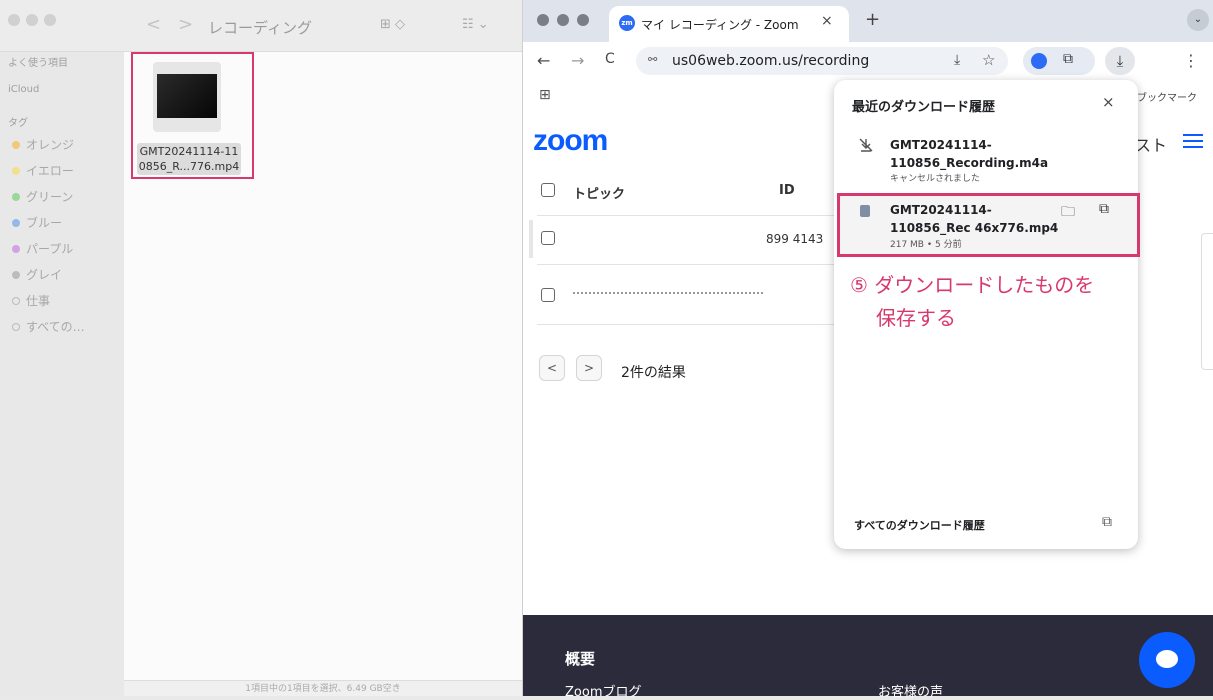  Describe the element at coordinates (563, 20) in the screenshot. I see `chrome-minimize-light` at that location.